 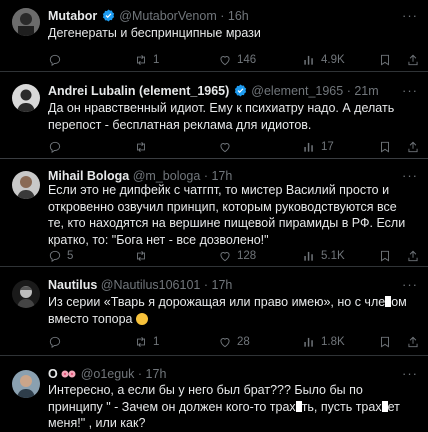 What do you see at coordinates (69, 374) in the screenshot?
I see `flower-emoji-icon` at bounding box center [69, 374].